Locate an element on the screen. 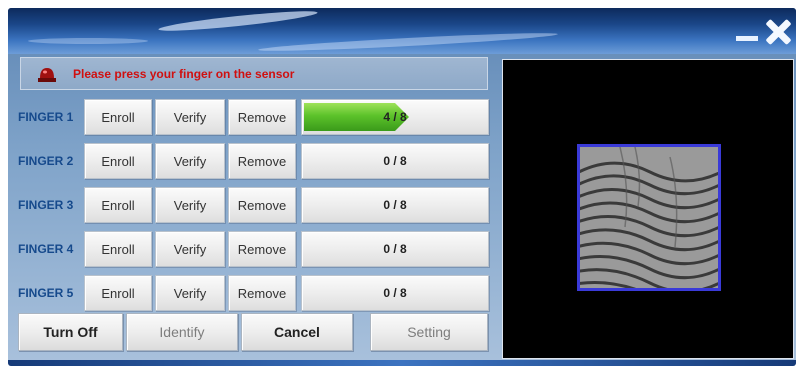 This screenshot has height=374, width=804. close-icon is located at coordinates (778, 32).